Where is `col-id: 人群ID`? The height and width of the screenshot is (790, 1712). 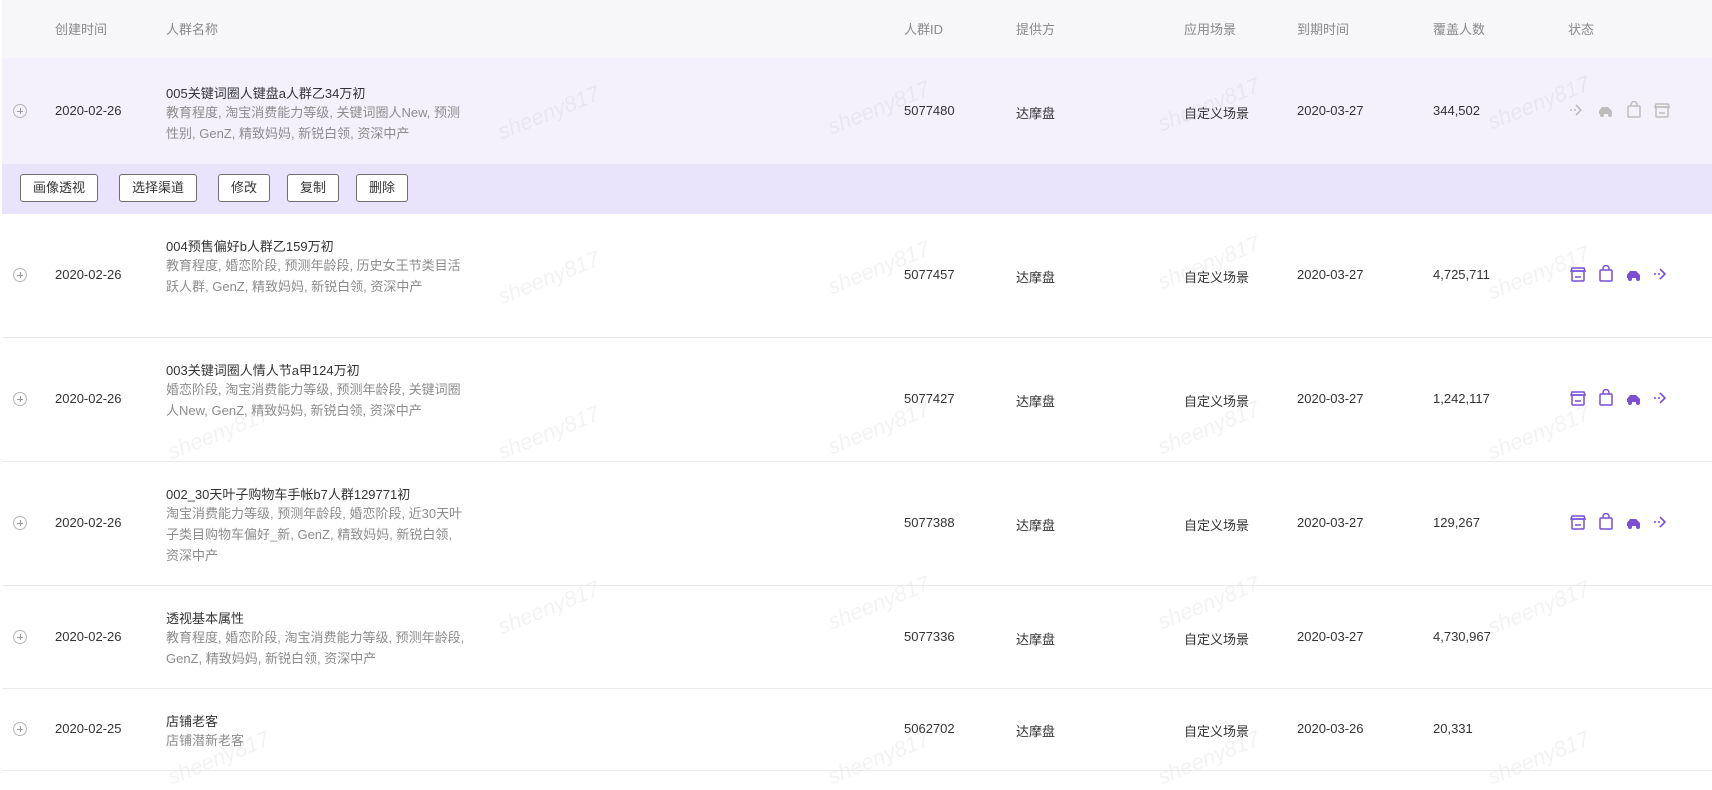 col-id: 人群ID is located at coordinates (923, 28).